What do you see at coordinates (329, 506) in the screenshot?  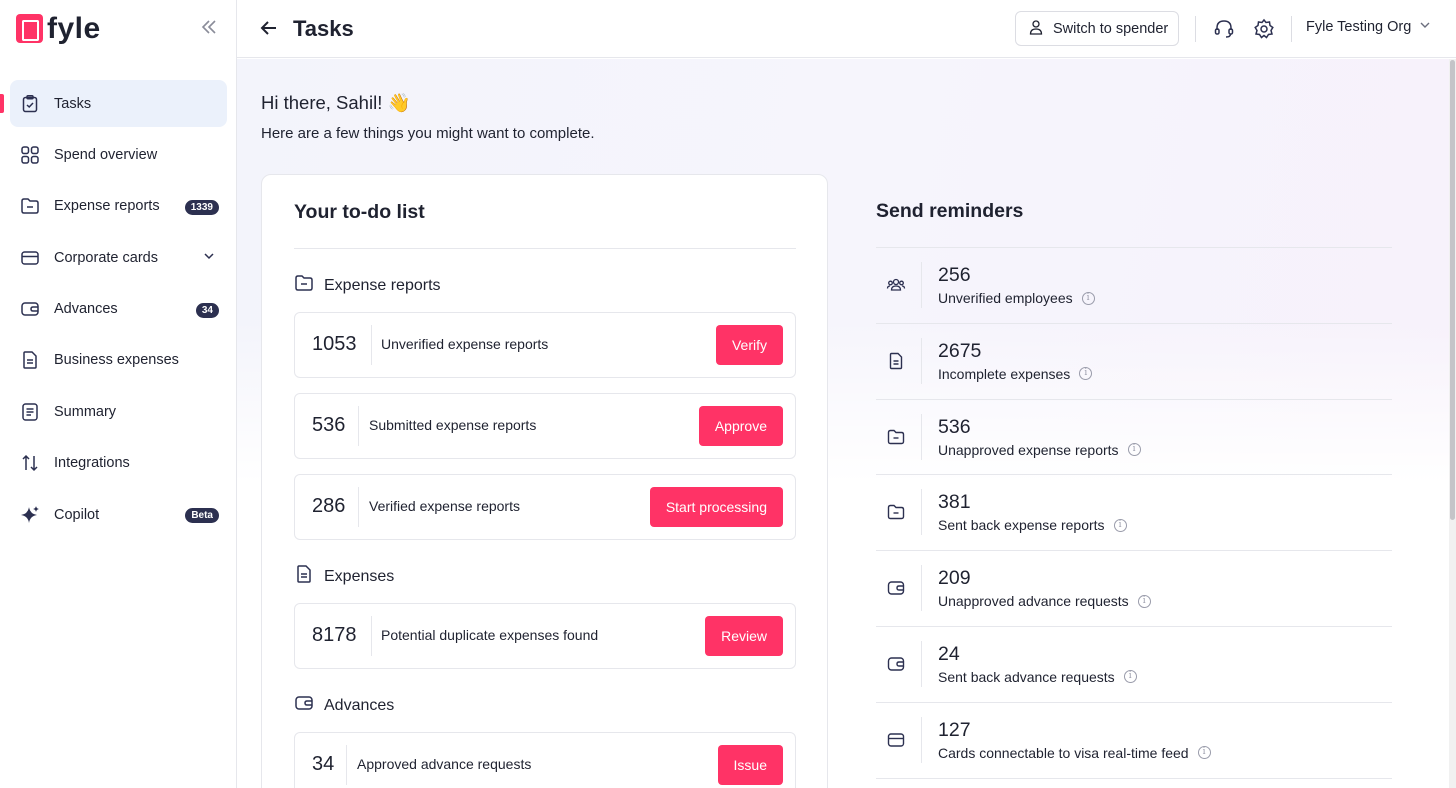 I see `task-count: 286` at bounding box center [329, 506].